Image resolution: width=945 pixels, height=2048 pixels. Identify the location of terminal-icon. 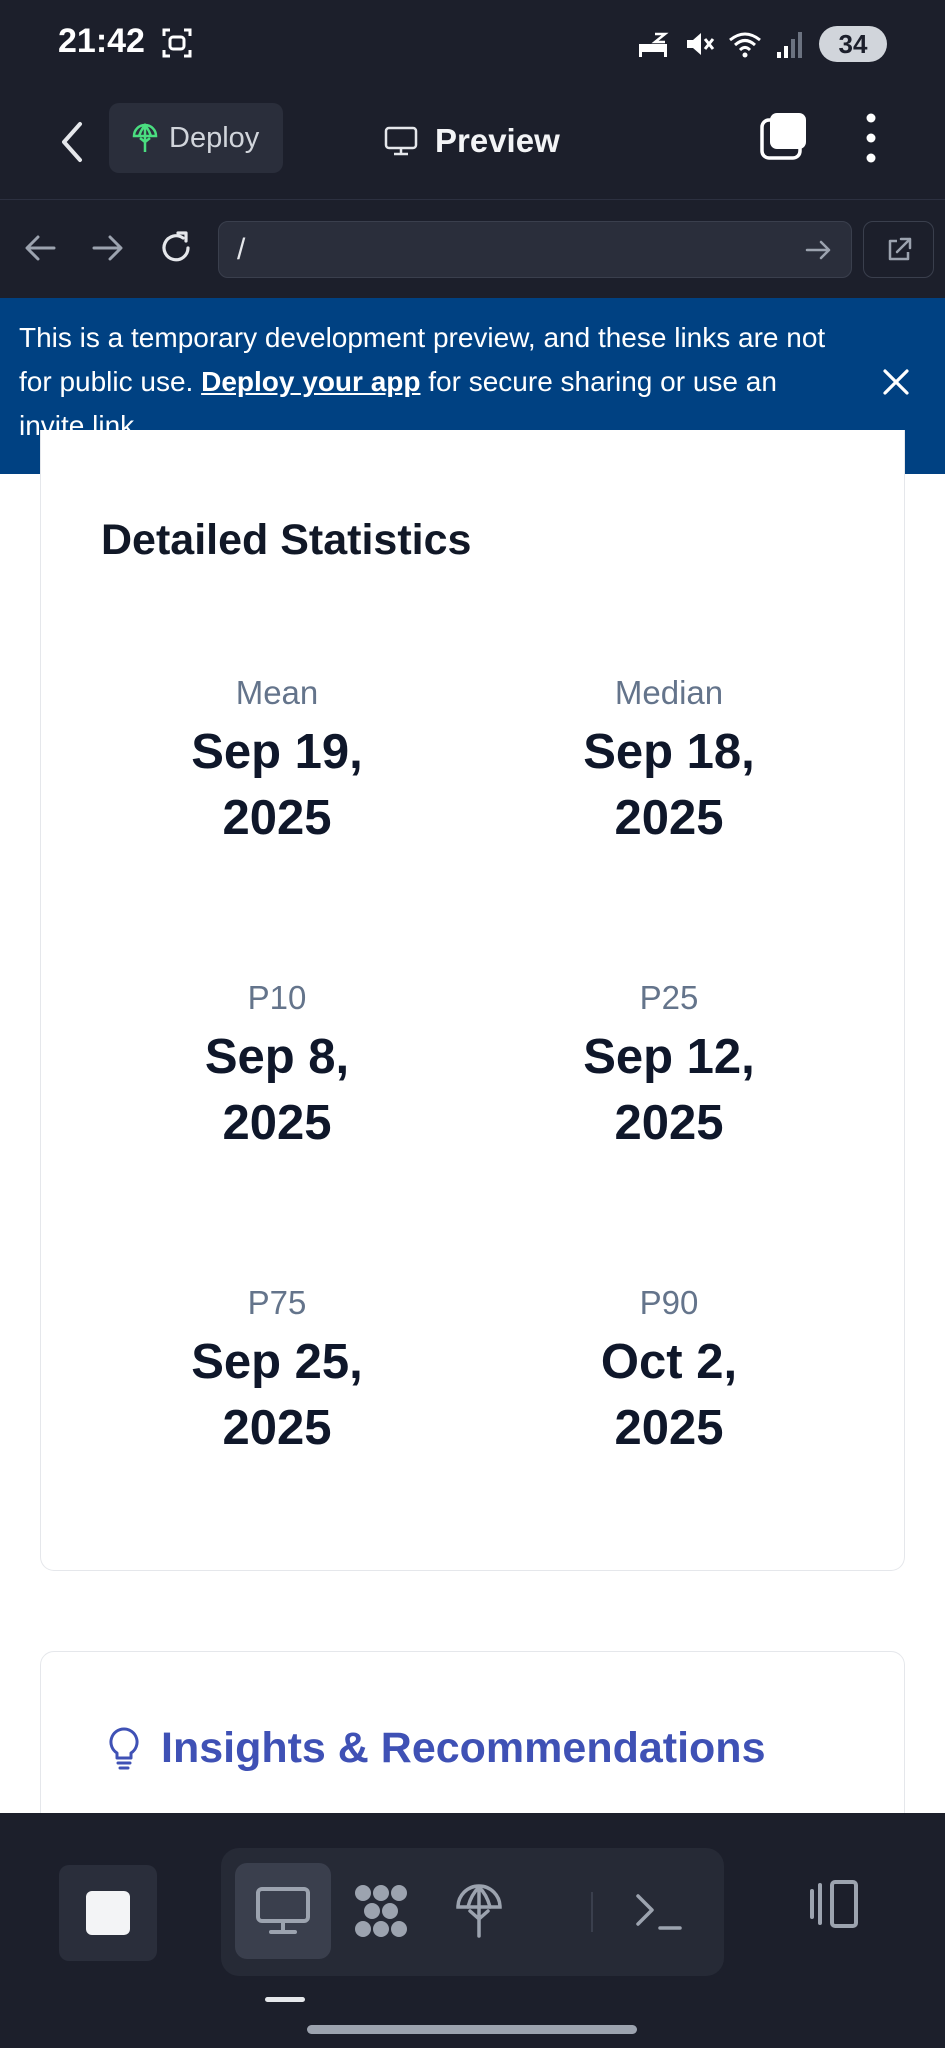
(659, 1912).